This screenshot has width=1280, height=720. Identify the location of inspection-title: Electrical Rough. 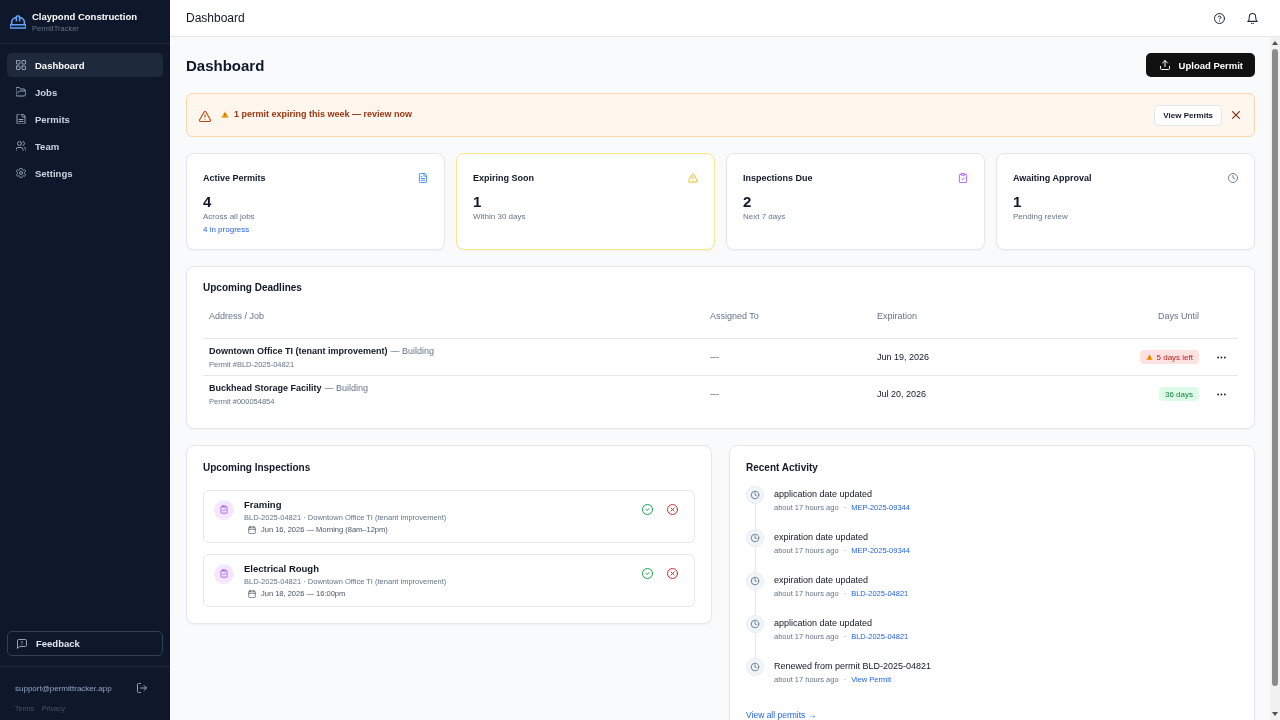
(282, 568).